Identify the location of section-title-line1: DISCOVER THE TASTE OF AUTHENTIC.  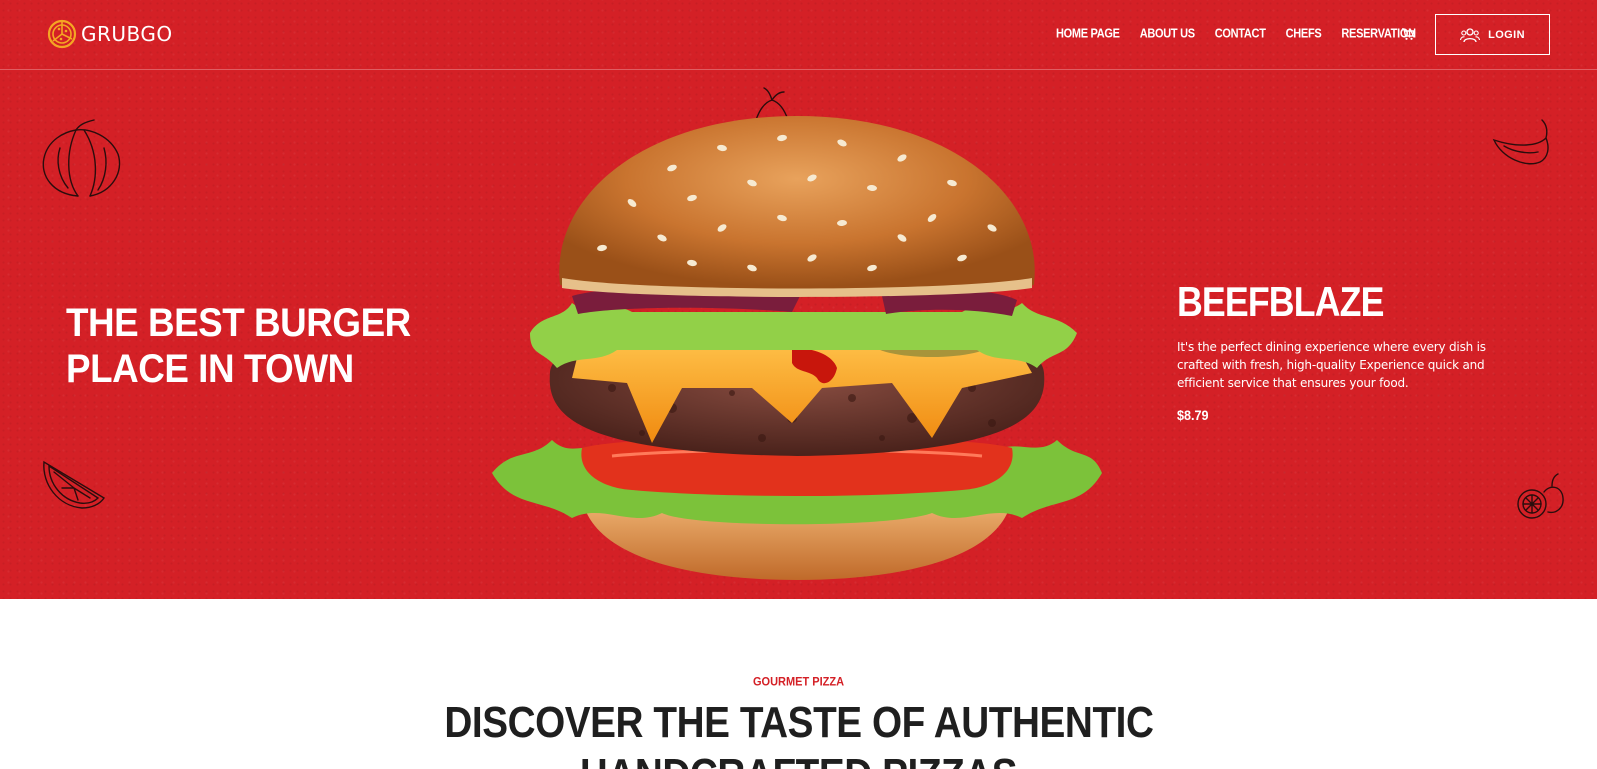
(798, 722).